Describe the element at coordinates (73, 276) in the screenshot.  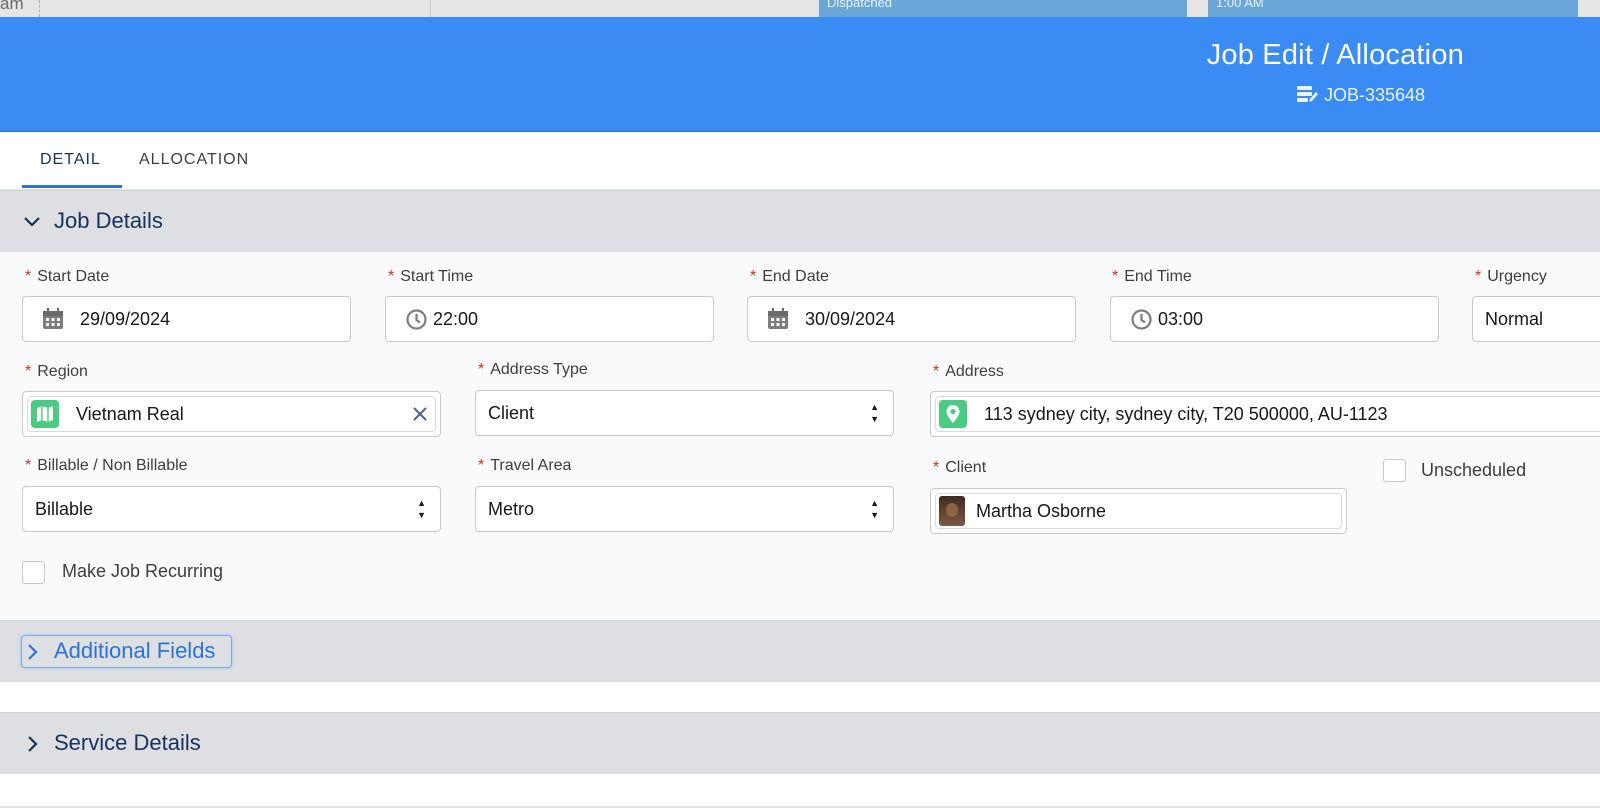
I see `label-text: Start Date` at that location.